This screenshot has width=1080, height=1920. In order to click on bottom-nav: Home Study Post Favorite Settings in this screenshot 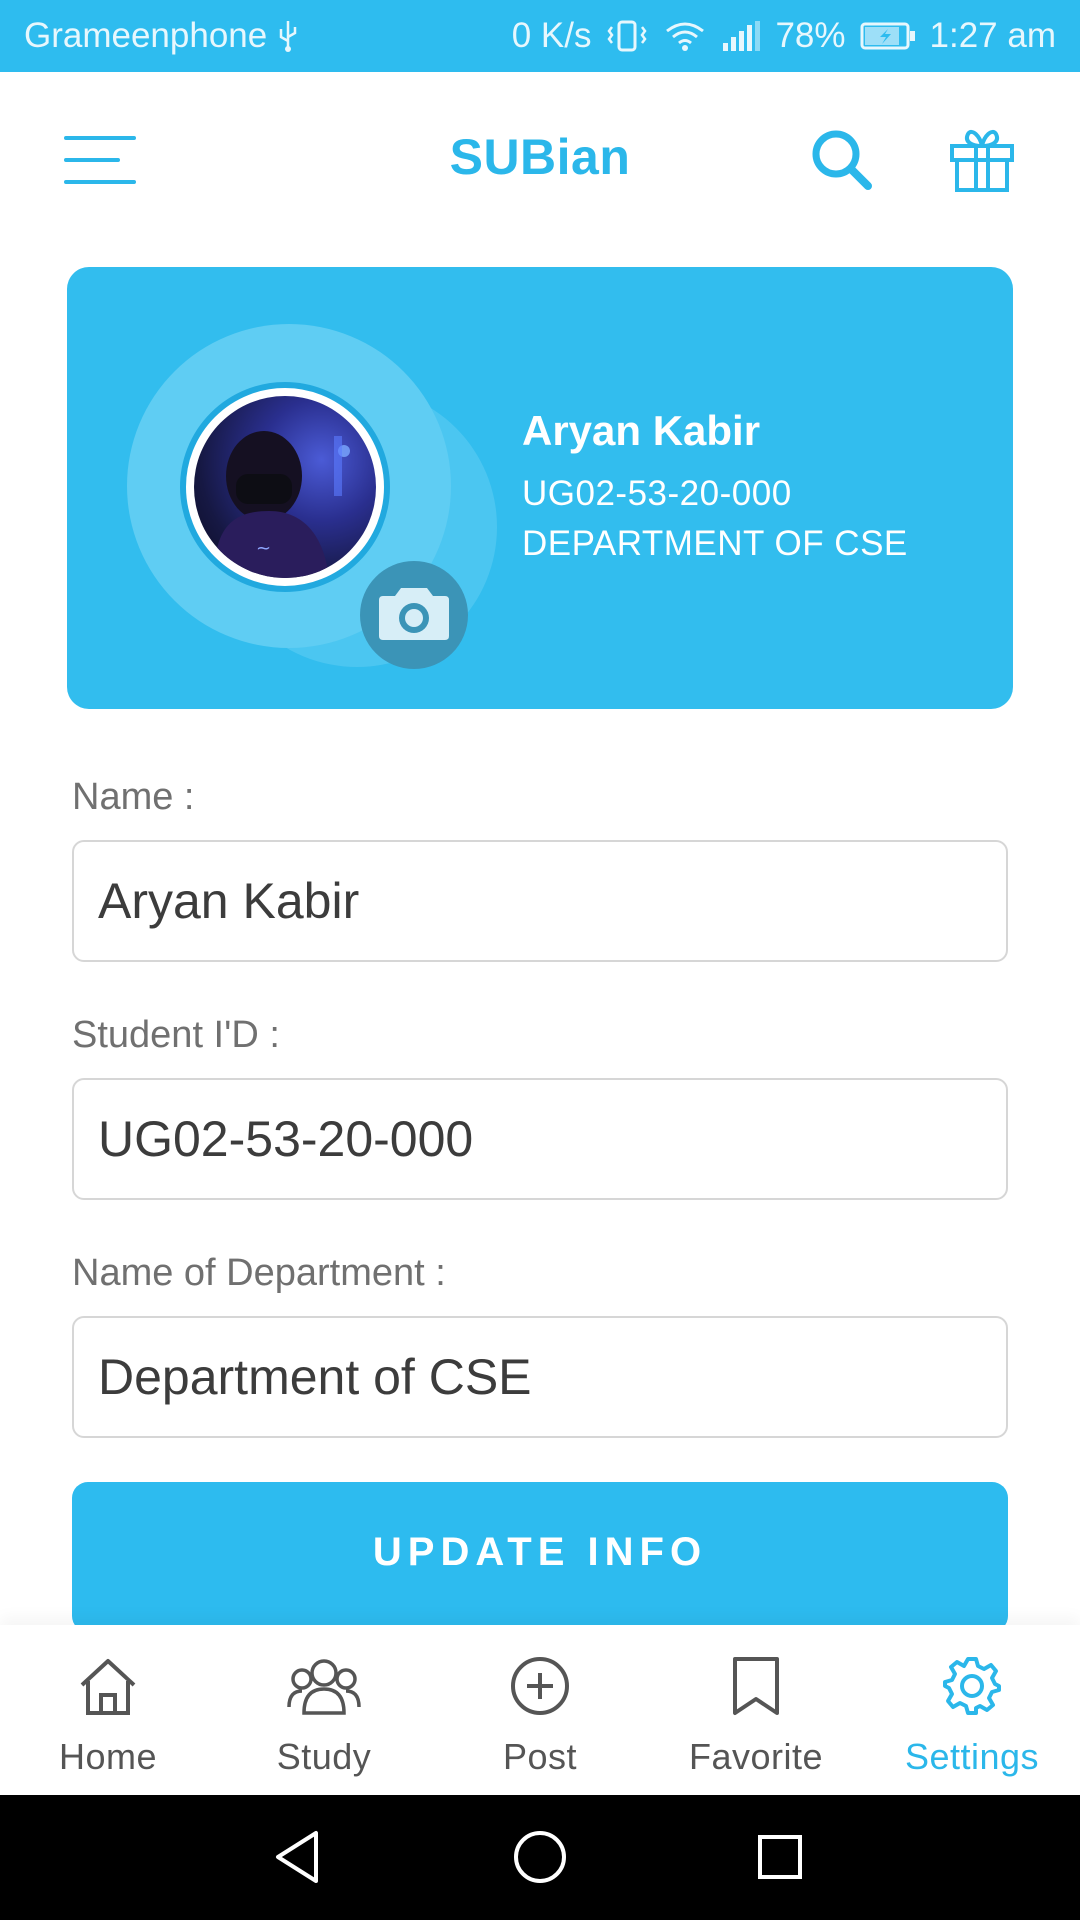, I will do `click(540, 1710)`.